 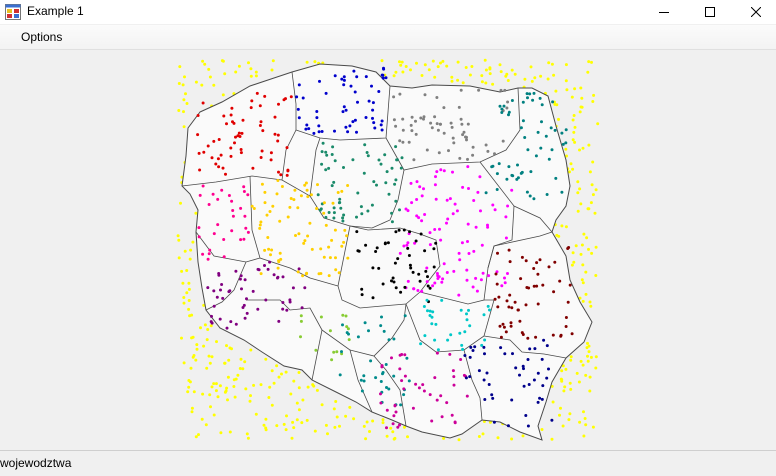 What do you see at coordinates (388, 37) in the screenshot?
I see `menu-bar: Options` at bounding box center [388, 37].